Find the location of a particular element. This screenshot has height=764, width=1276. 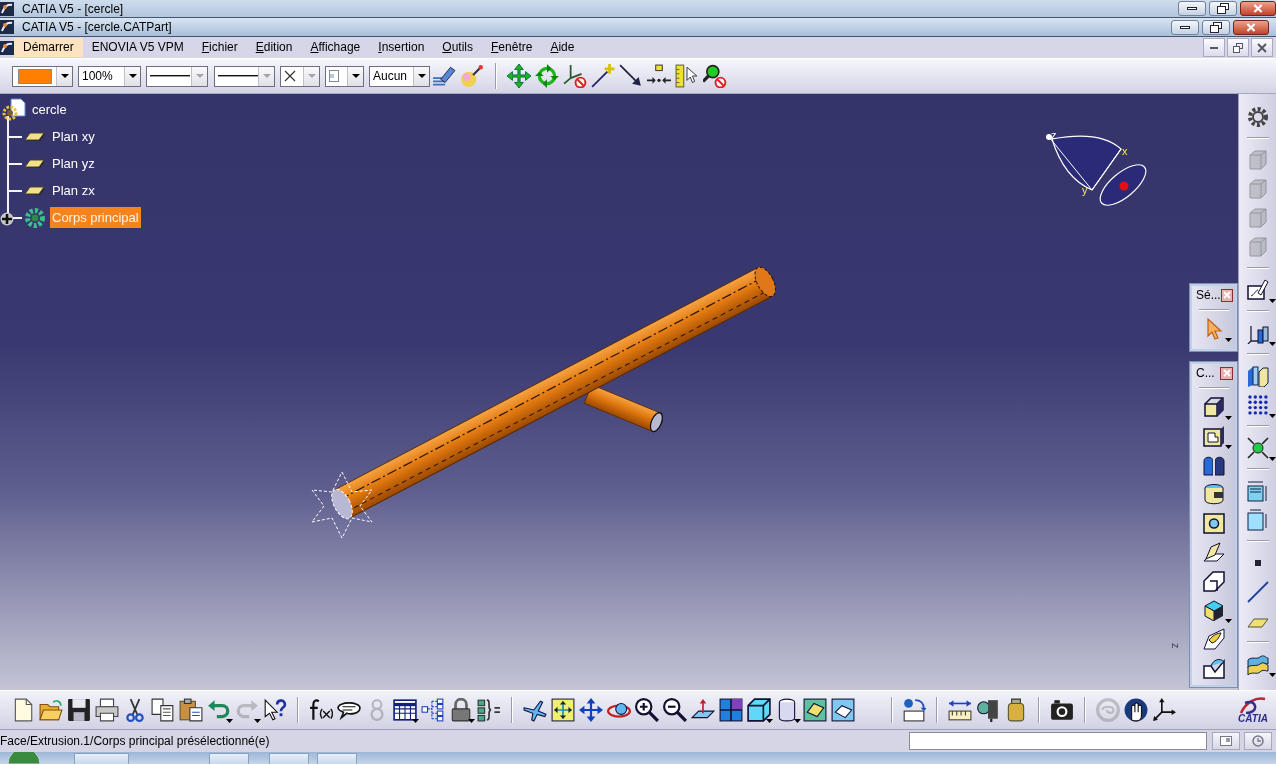

fit-all-icon is located at coordinates (563, 710).